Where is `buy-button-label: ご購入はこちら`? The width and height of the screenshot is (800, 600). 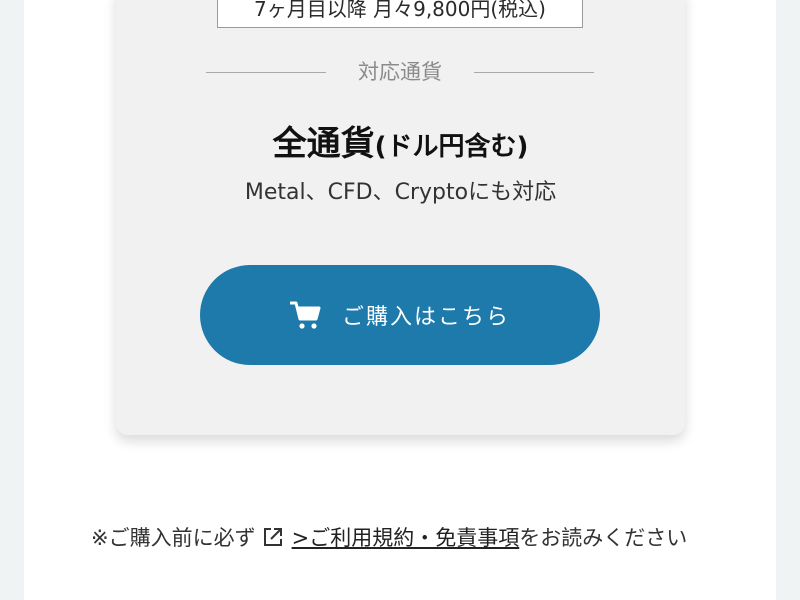 buy-button-label: ご購入はこちら is located at coordinates (425, 317).